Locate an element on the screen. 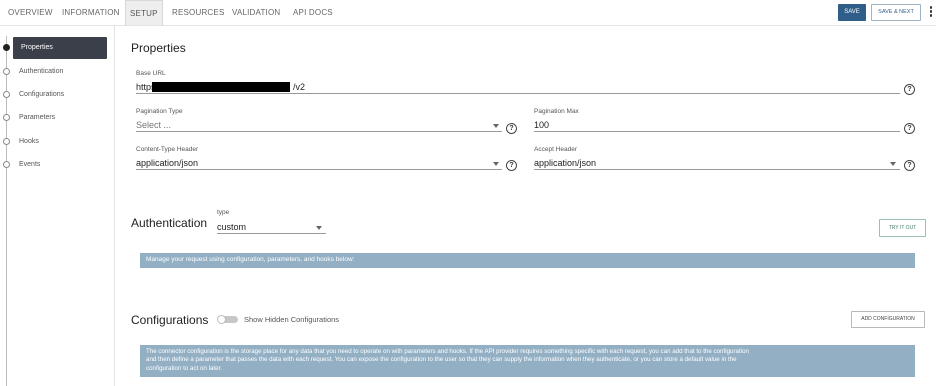  sidebar-item-hooks: Hooks is located at coordinates (55, 142).